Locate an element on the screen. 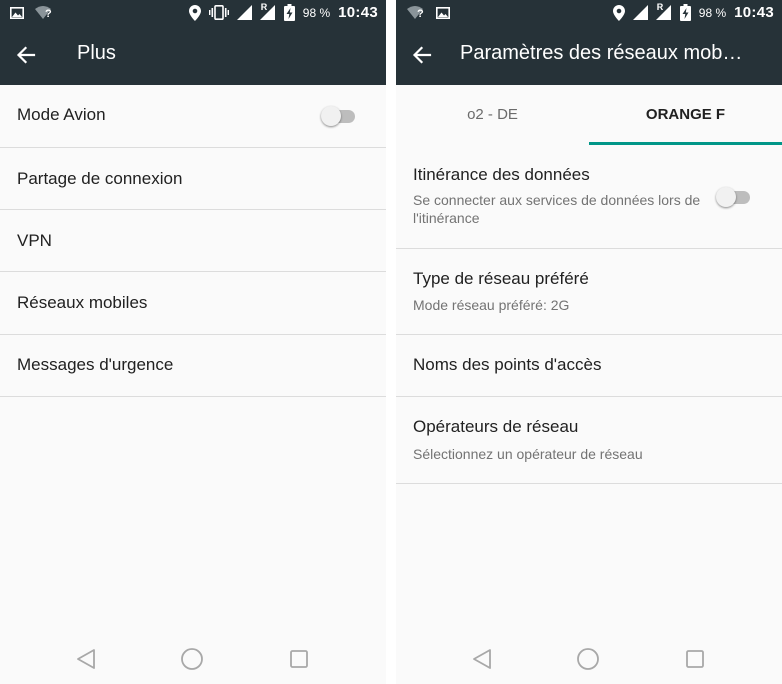 This screenshot has height=684, width=782. tab-o2-de: o2 - DE is located at coordinates (492, 115).